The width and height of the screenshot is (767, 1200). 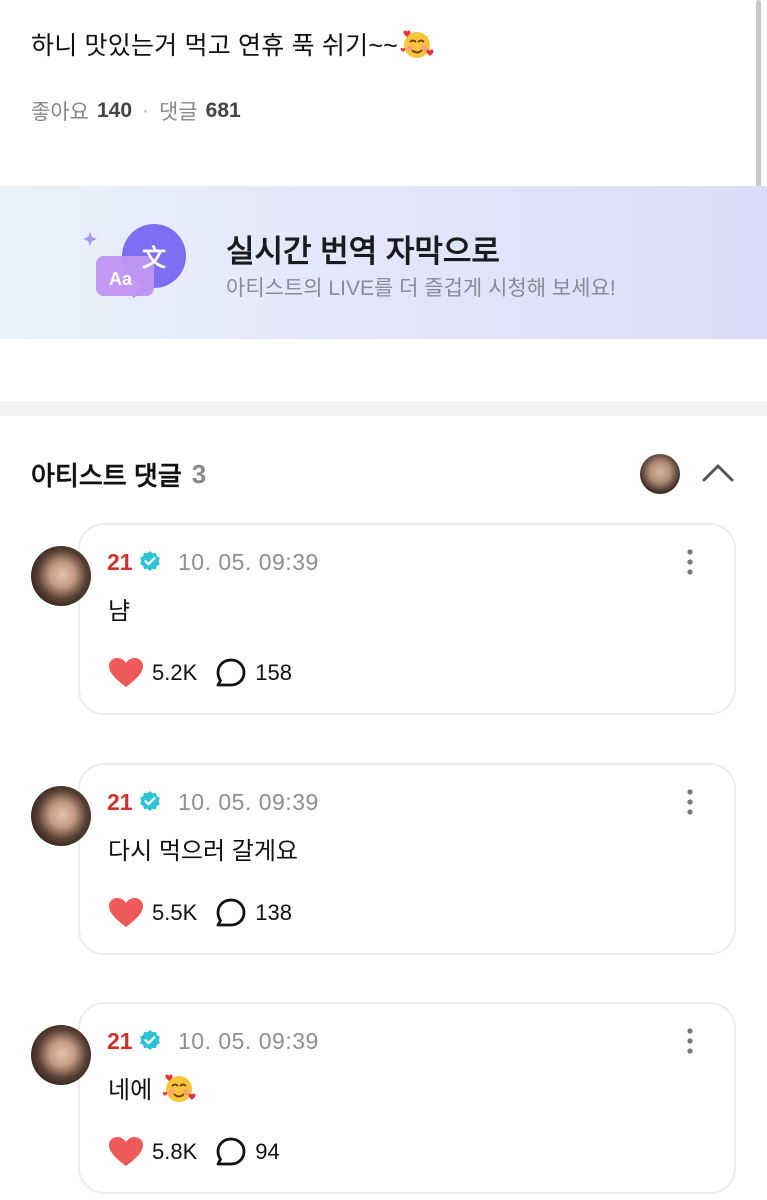 I want to click on comment-actions: 5.5K 138, so click(x=200, y=913).